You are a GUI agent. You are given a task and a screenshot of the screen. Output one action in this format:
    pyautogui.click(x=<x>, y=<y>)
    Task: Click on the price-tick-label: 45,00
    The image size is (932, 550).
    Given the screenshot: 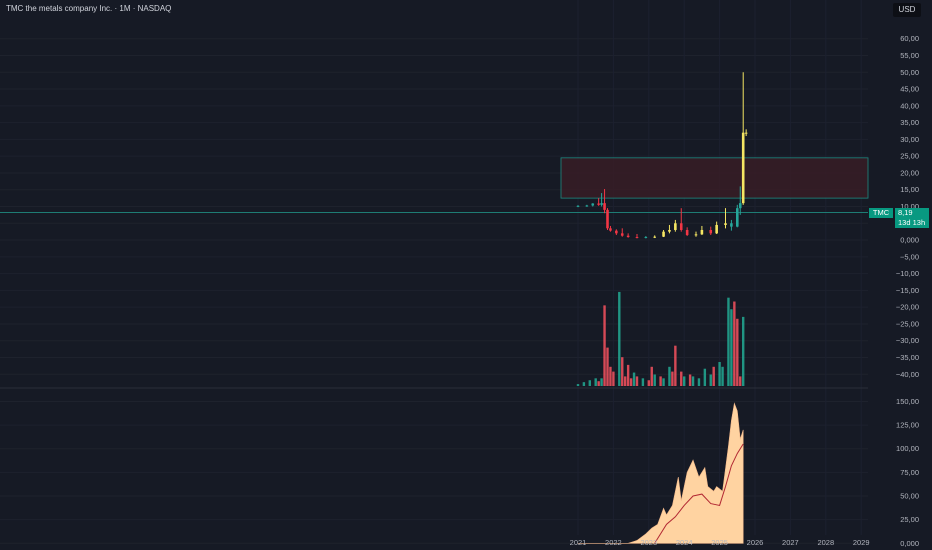 What is the action you would take?
    pyautogui.click(x=909, y=89)
    